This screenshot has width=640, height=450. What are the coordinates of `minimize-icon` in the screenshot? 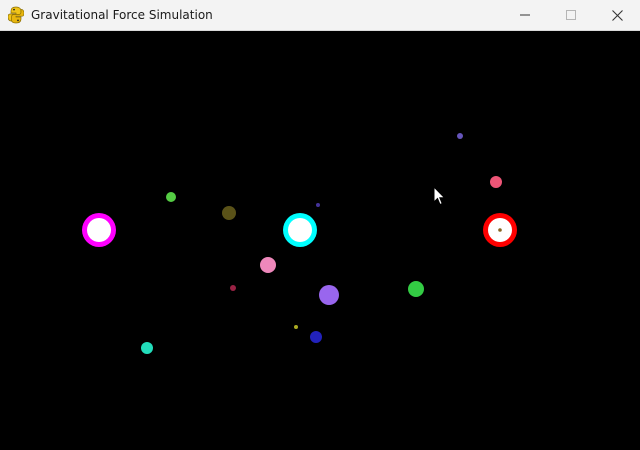 It's located at (525, 15).